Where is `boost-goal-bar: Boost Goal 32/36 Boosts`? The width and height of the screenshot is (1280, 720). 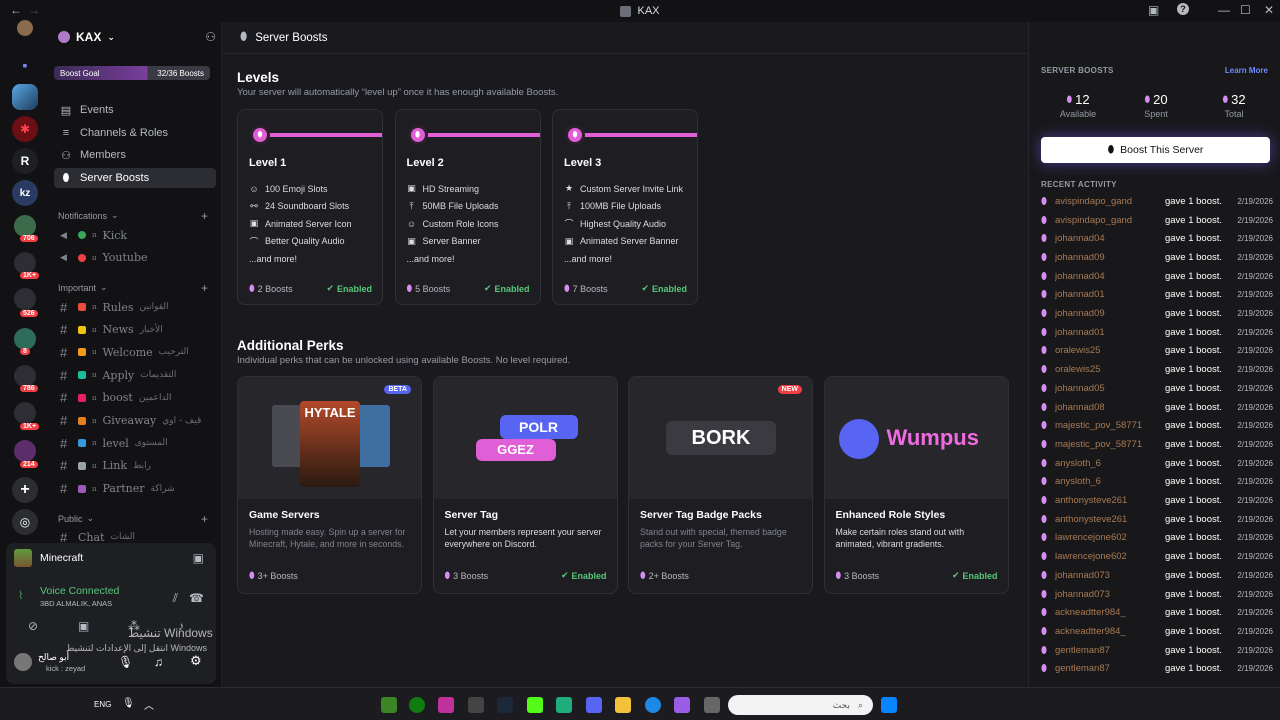 boost-goal-bar: Boost Goal 32/36 Boosts is located at coordinates (132, 73).